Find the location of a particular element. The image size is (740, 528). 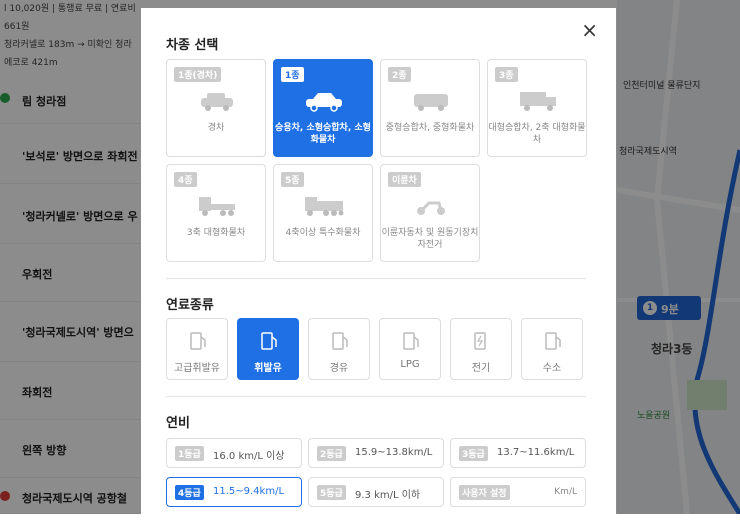

van-icon is located at coordinates (431, 102).